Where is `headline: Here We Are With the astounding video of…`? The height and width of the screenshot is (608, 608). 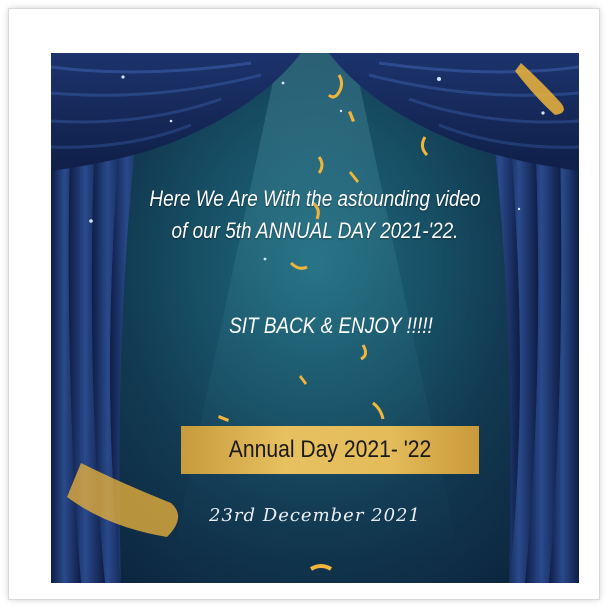 headline: Here We Are With the astounding video of… is located at coordinates (315, 215).